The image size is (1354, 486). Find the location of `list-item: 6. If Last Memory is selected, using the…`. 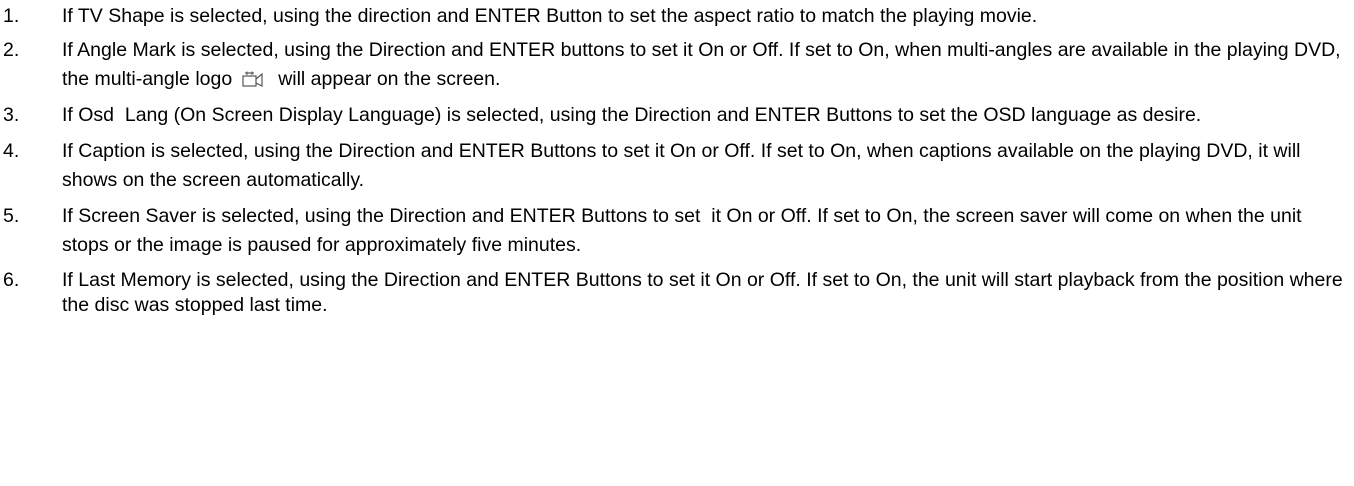

list-item: 6. If Last Memory is selected, using the… is located at coordinates (675, 293).